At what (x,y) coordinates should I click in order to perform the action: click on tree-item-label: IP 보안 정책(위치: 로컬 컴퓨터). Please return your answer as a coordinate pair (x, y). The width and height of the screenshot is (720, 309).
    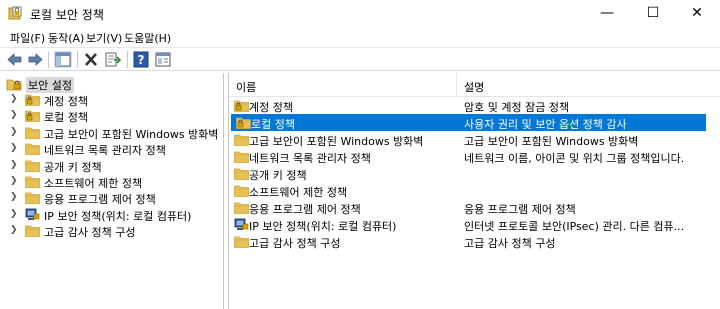
    Looking at the image, I should click on (118, 216).